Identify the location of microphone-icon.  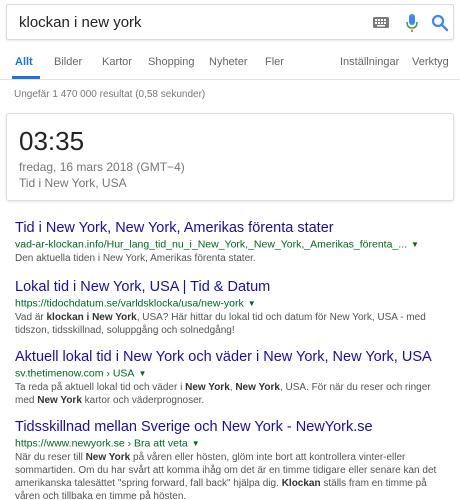
(412, 23).